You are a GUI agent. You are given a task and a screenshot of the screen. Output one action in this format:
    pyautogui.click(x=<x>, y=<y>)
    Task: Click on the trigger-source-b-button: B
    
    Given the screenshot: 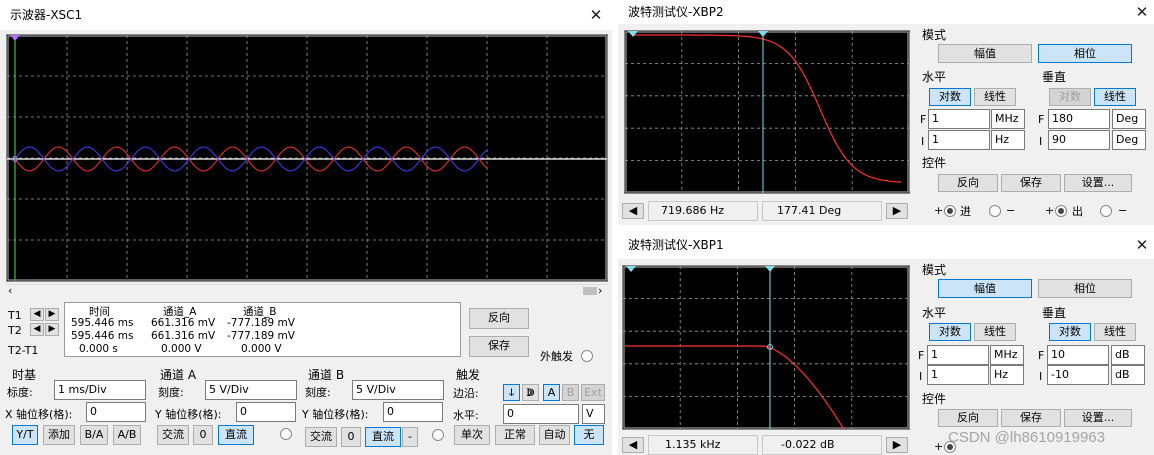 What is the action you would take?
    pyautogui.click(x=570, y=392)
    